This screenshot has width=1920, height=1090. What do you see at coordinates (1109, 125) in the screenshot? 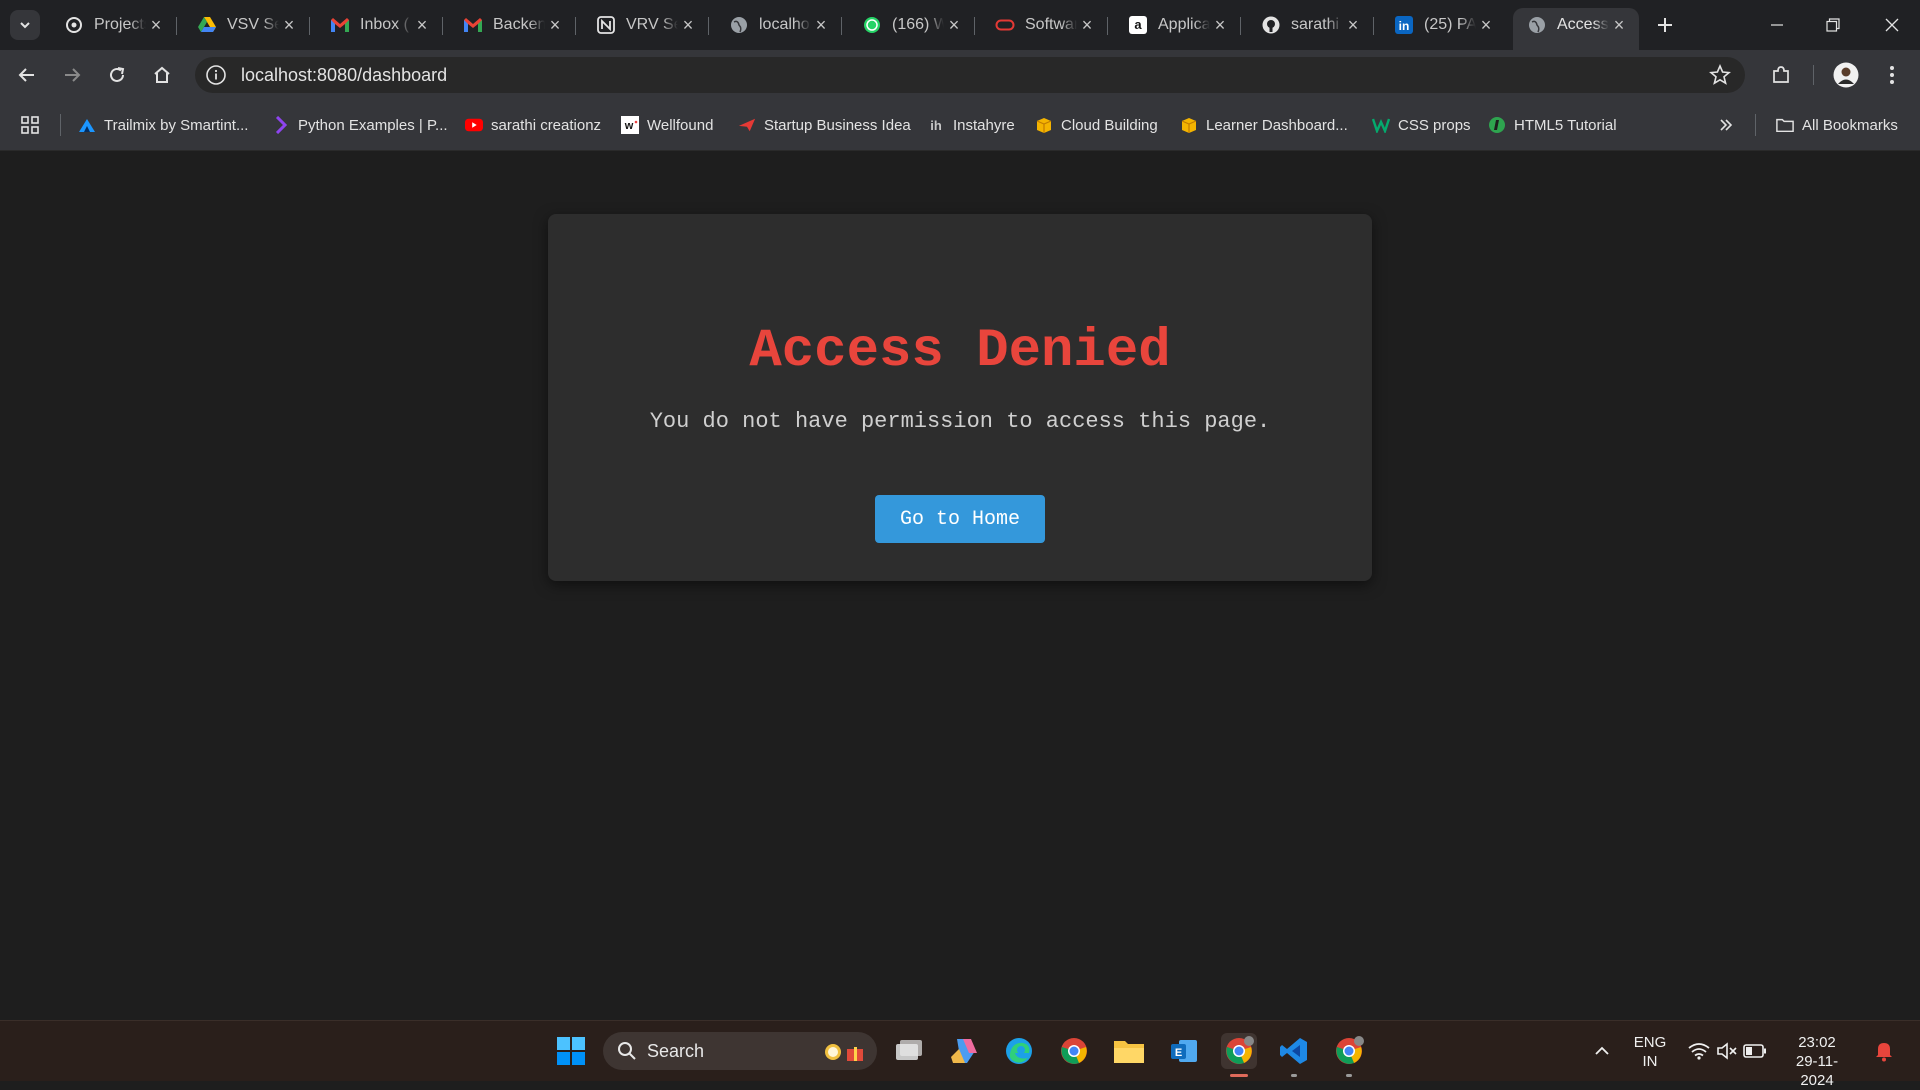
I see `bookmark-label: Cloud Building` at bounding box center [1109, 125].